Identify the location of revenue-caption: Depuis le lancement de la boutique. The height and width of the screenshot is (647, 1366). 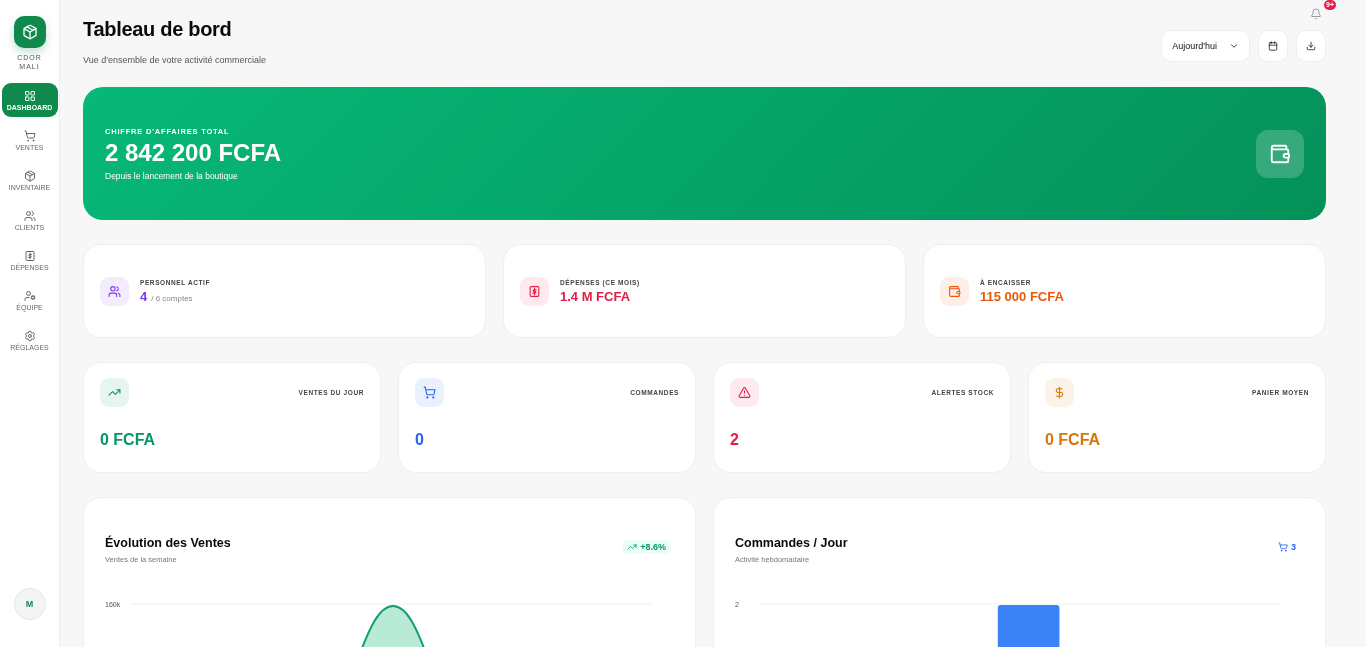
(172, 175).